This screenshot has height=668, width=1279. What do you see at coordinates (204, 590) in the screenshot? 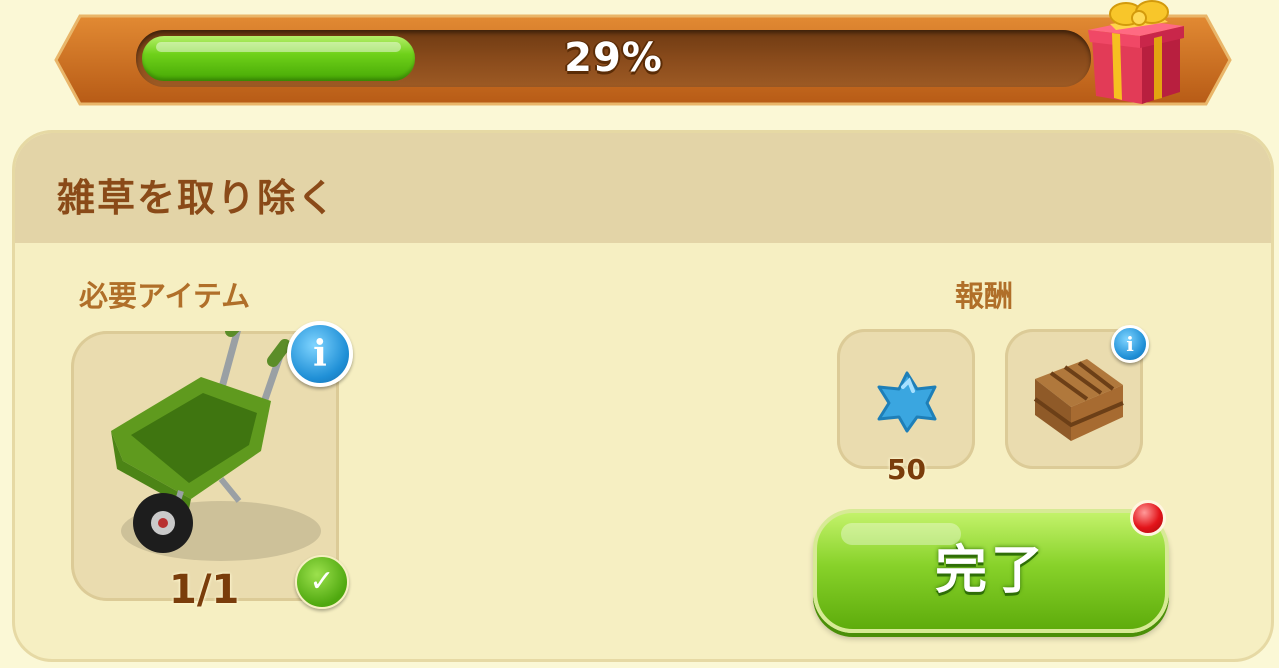
I see `required-item-count: 1/1` at bounding box center [204, 590].